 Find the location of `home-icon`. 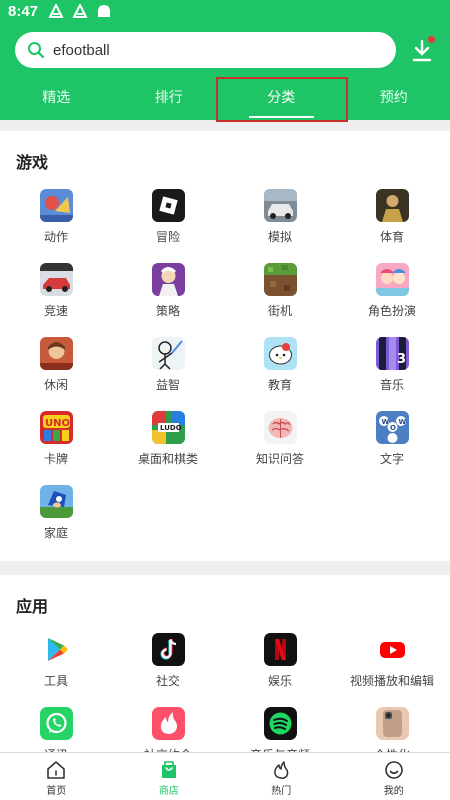

home-icon is located at coordinates (56, 770).